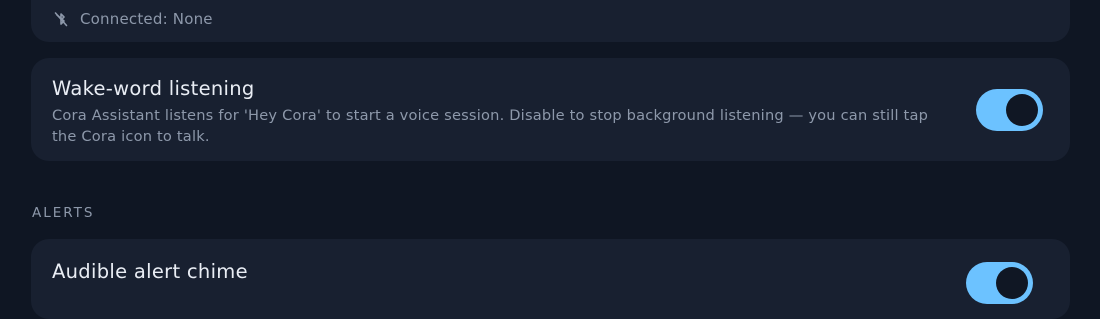 The width and height of the screenshot is (1100, 319). Describe the element at coordinates (150, 271) in the screenshot. I see `alert-chime-title: Audible alert chime` at that location.